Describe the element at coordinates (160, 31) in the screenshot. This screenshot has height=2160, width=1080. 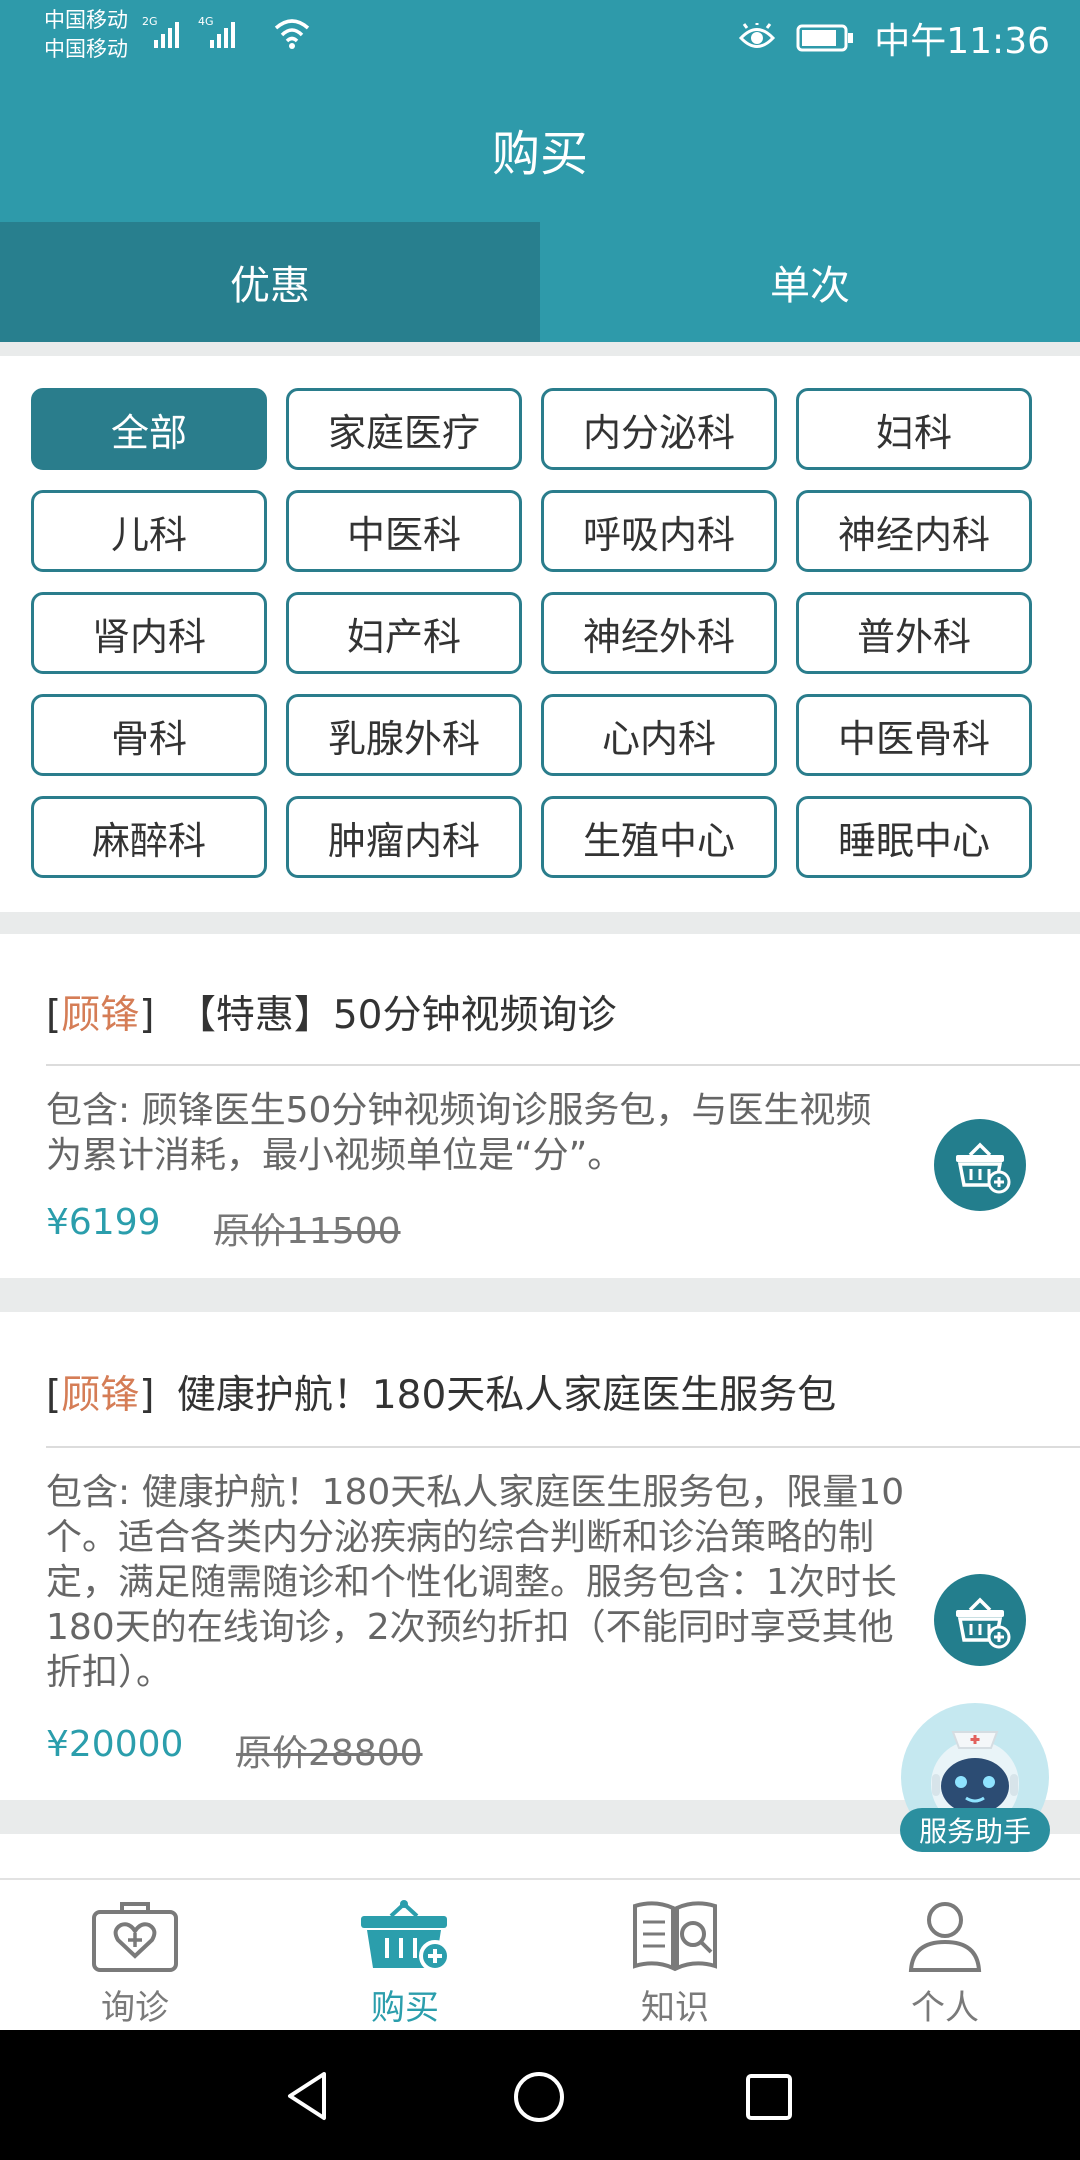
I see `signal-2g-icon: 2G` at that location.